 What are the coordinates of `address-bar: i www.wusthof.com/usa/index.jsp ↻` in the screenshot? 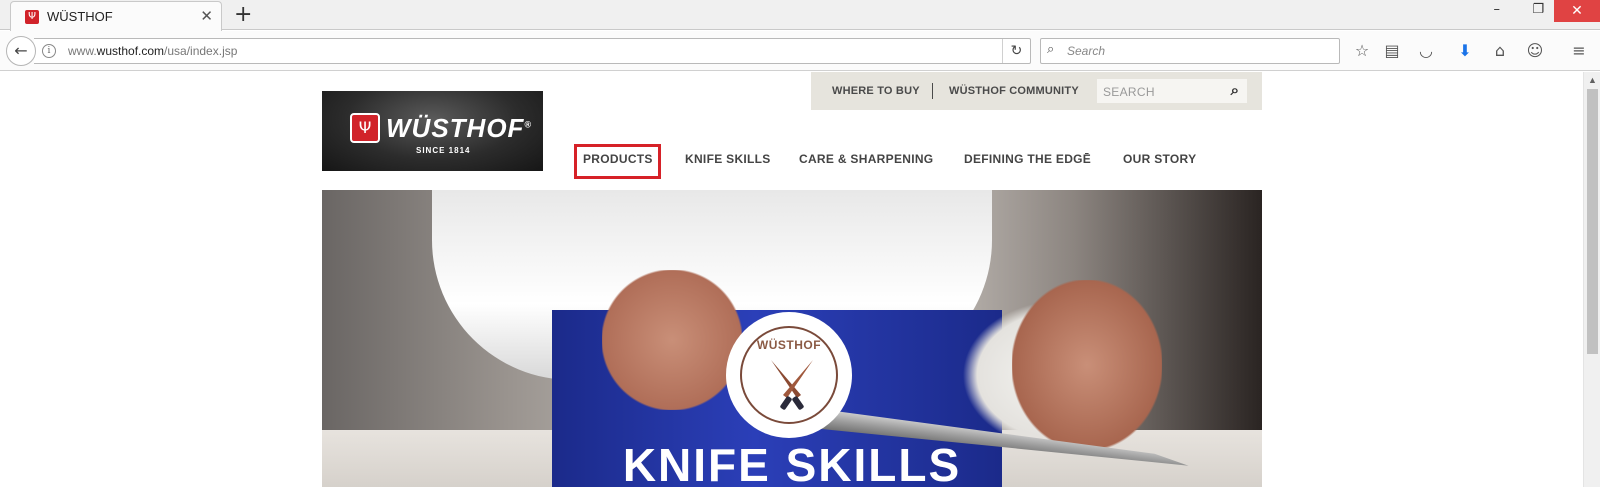 It's located at (532, 51).